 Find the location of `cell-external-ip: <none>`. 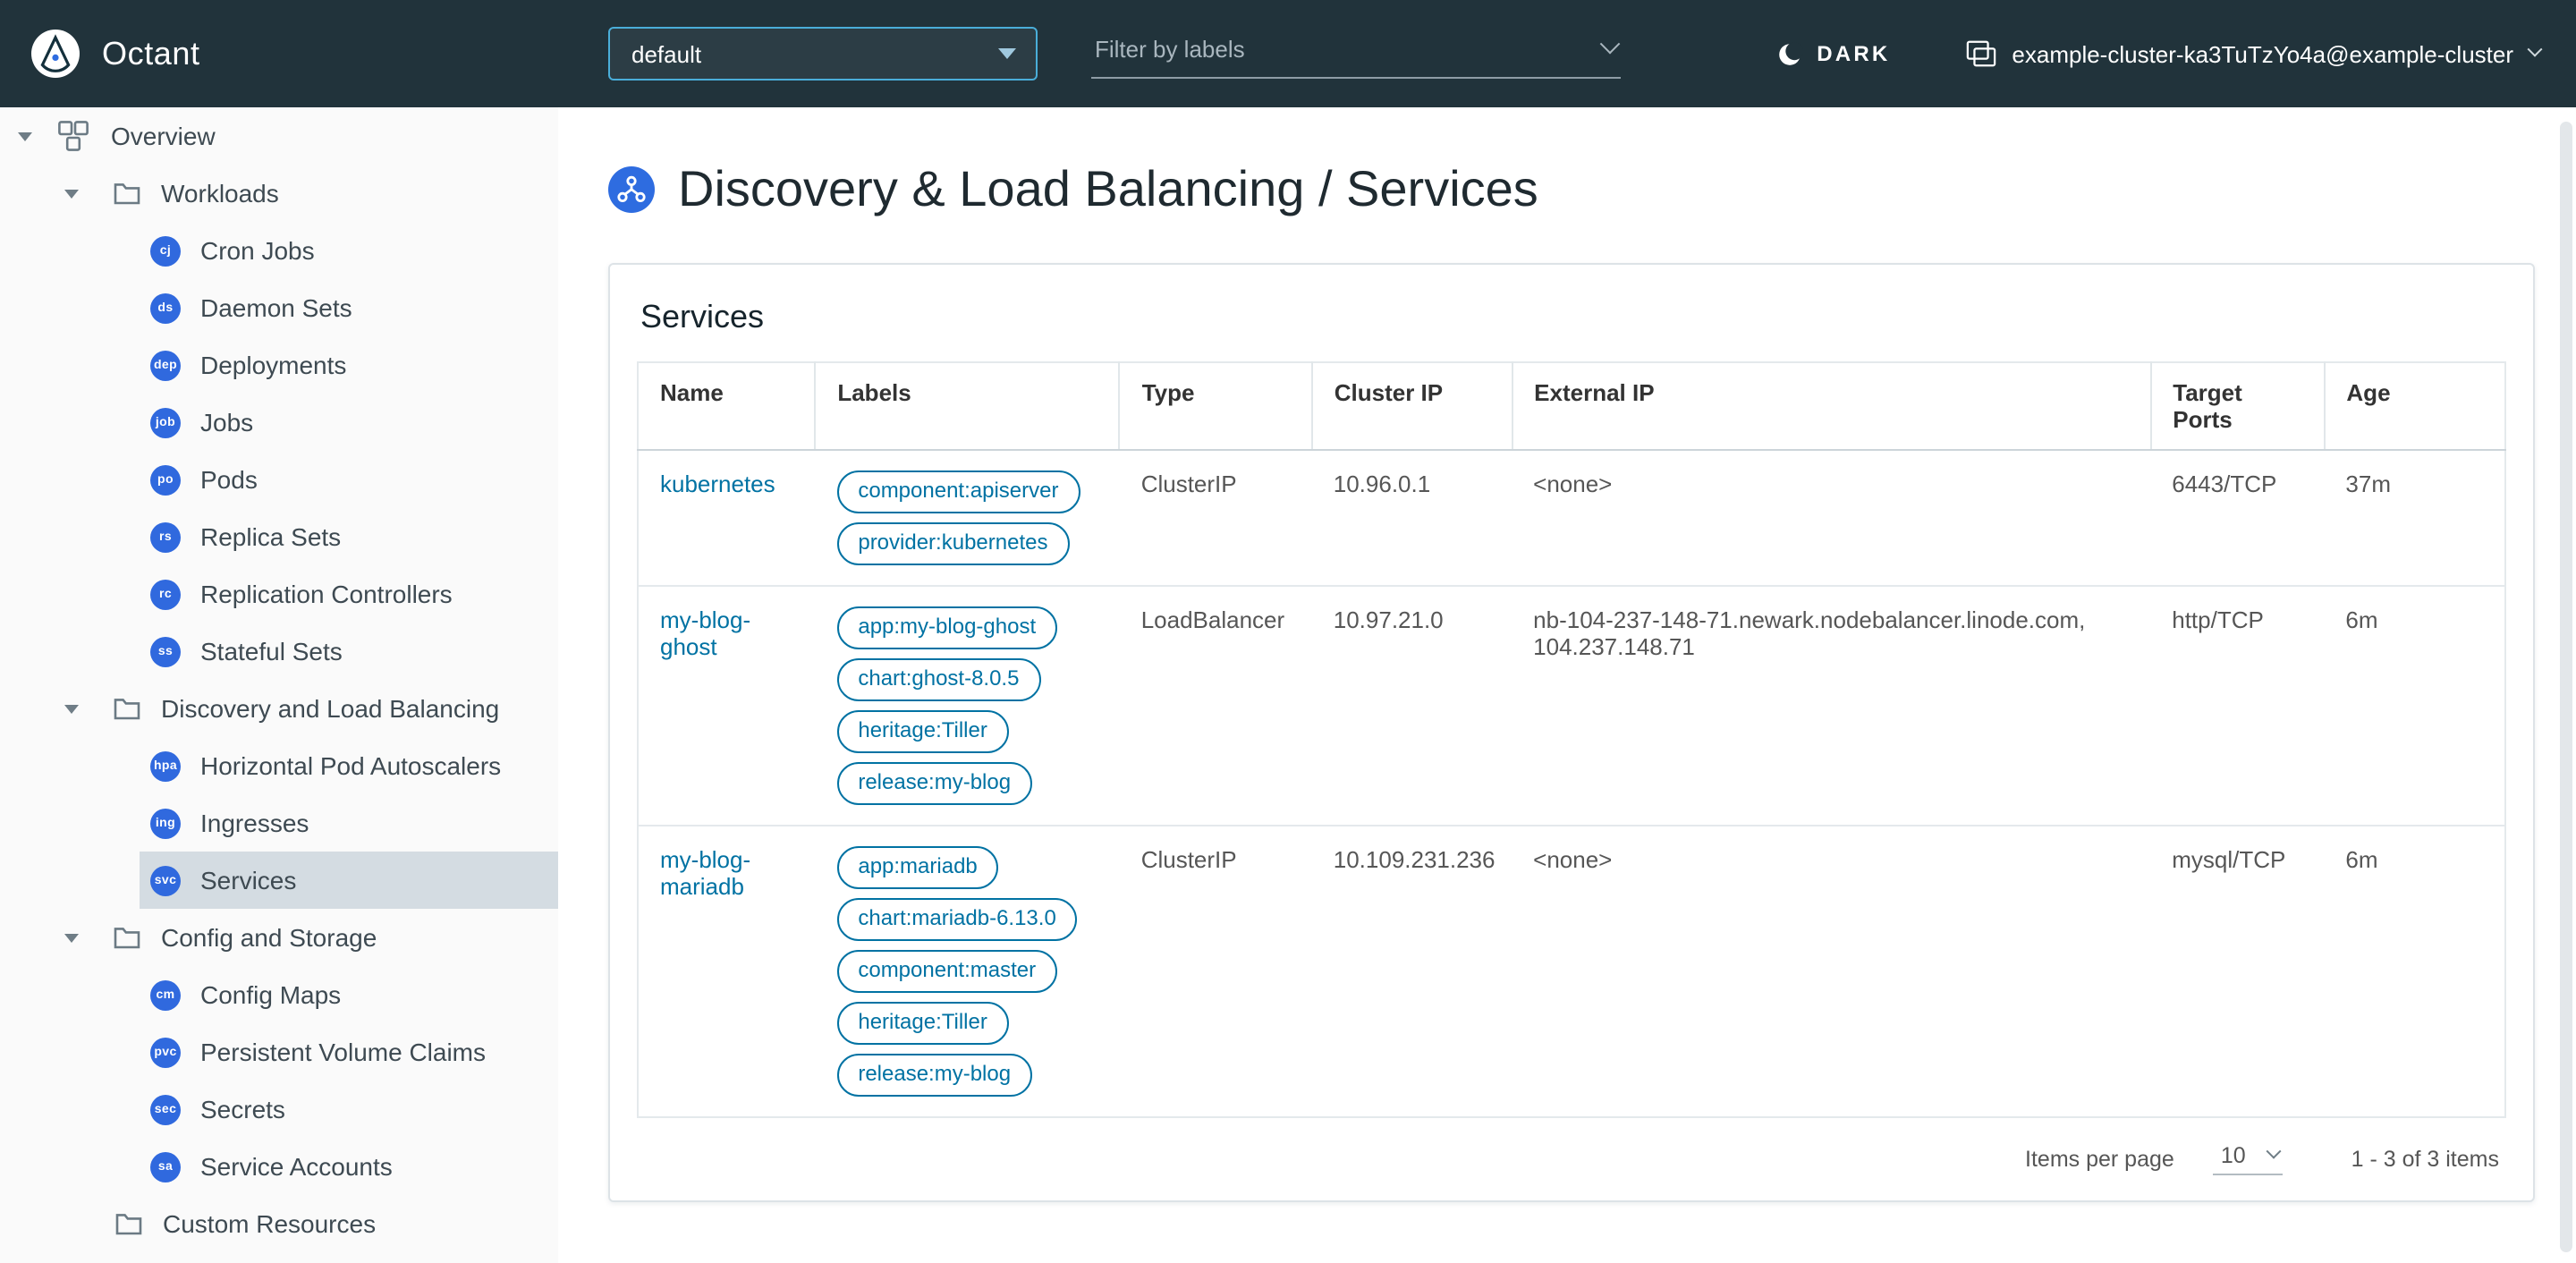

cell-external-ip: <none> is located at coordinates (1831, 972).